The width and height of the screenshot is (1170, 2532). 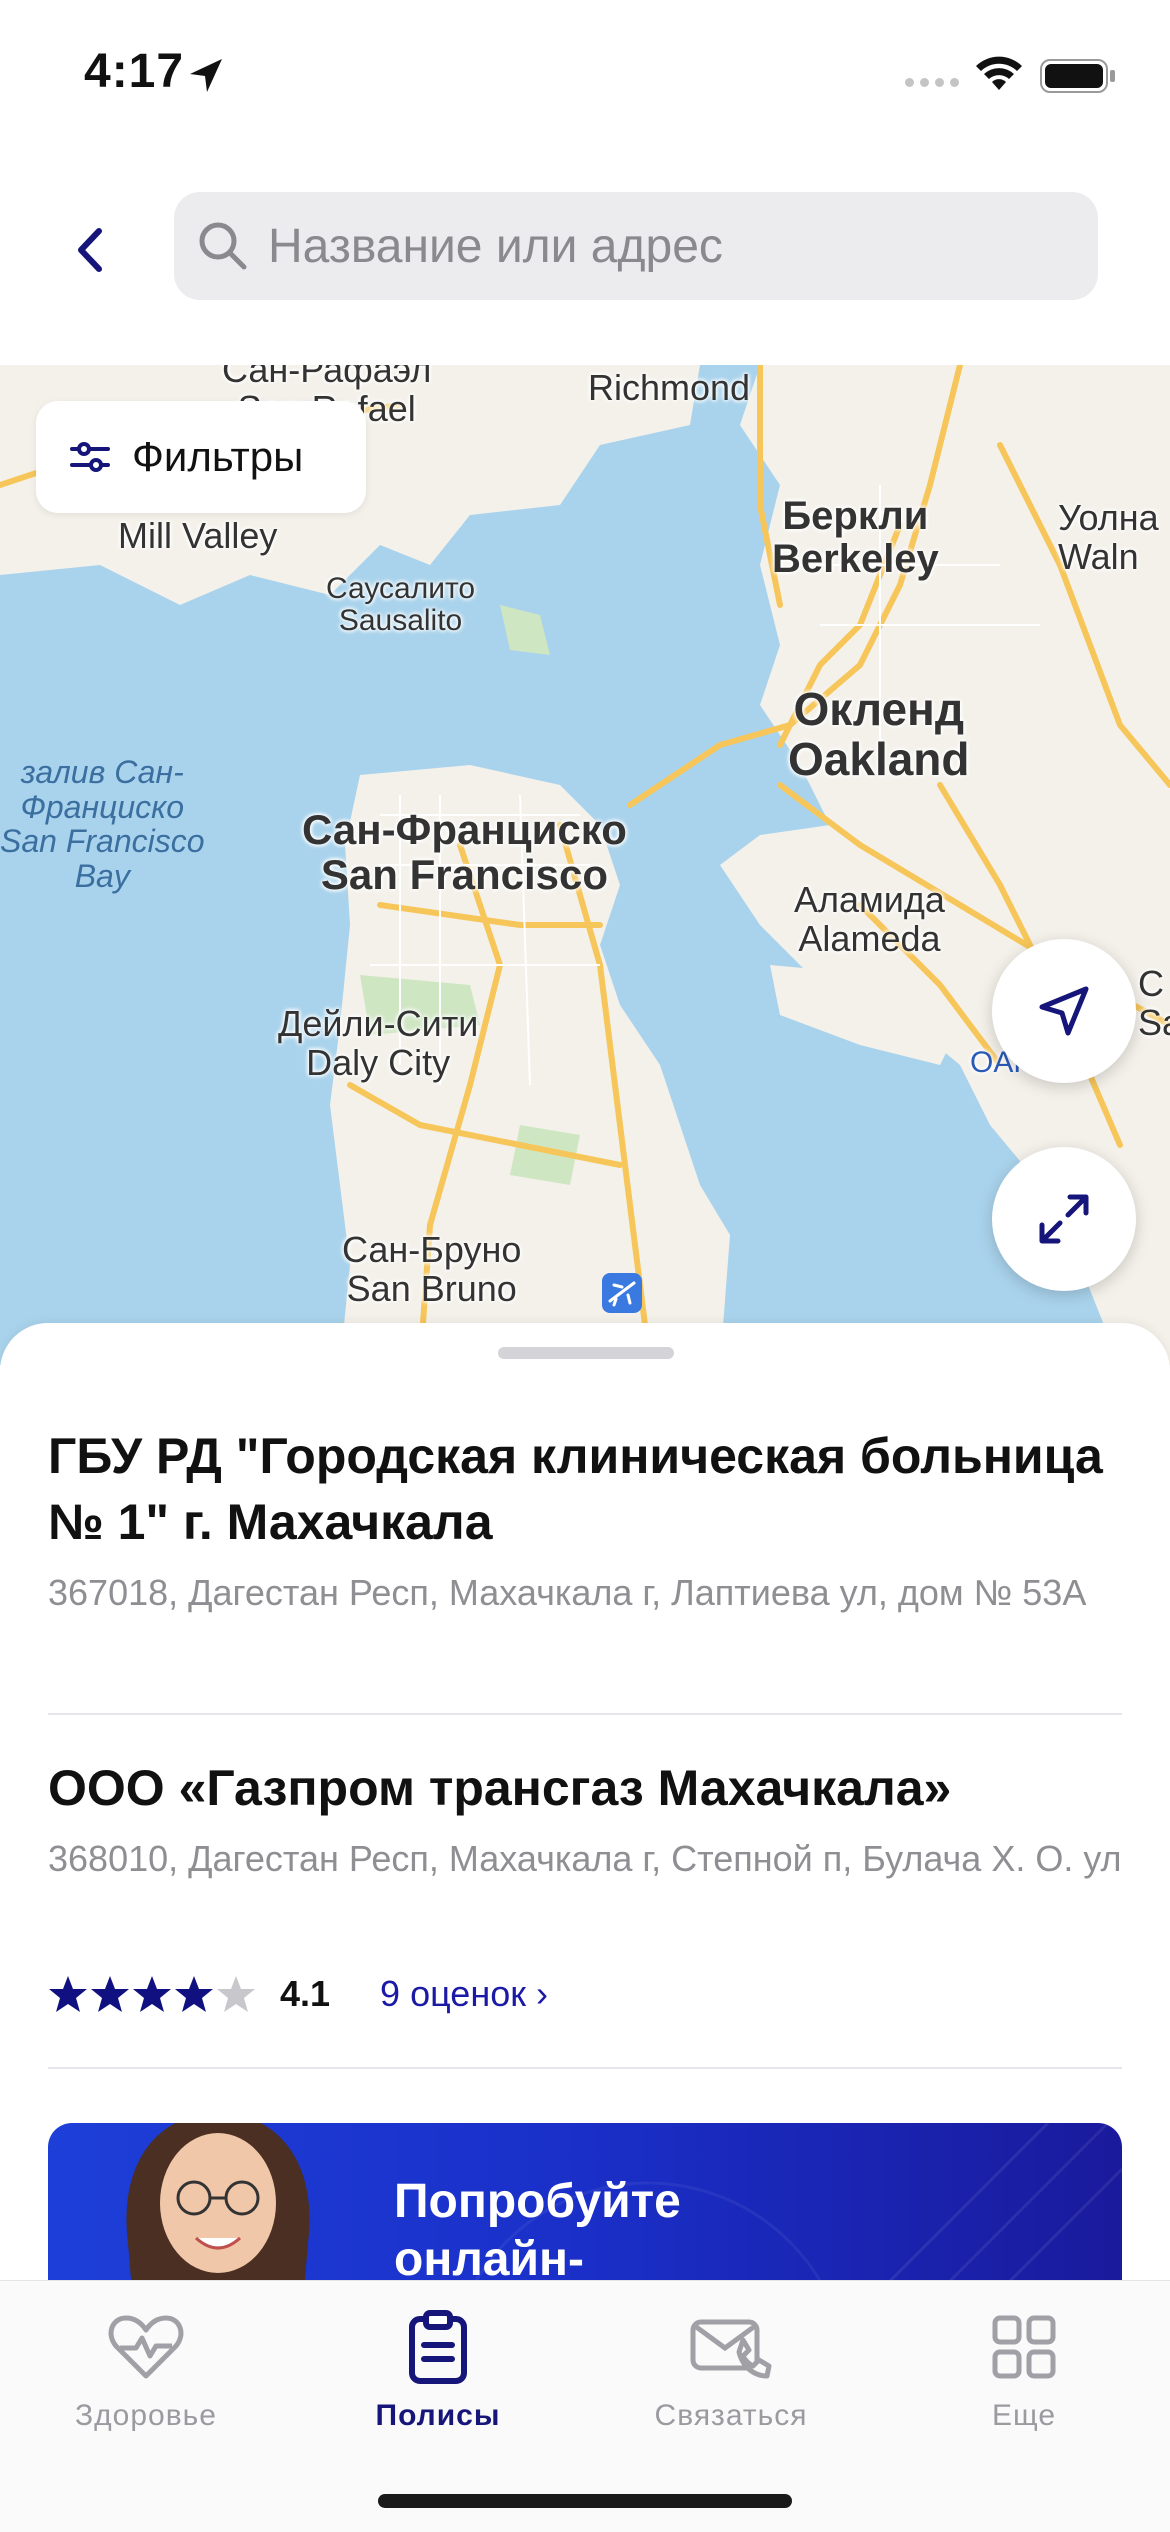 I want to click on map-label-san-bruno: Сан-Бруно San Bruno, so click(x=432, y=1269).